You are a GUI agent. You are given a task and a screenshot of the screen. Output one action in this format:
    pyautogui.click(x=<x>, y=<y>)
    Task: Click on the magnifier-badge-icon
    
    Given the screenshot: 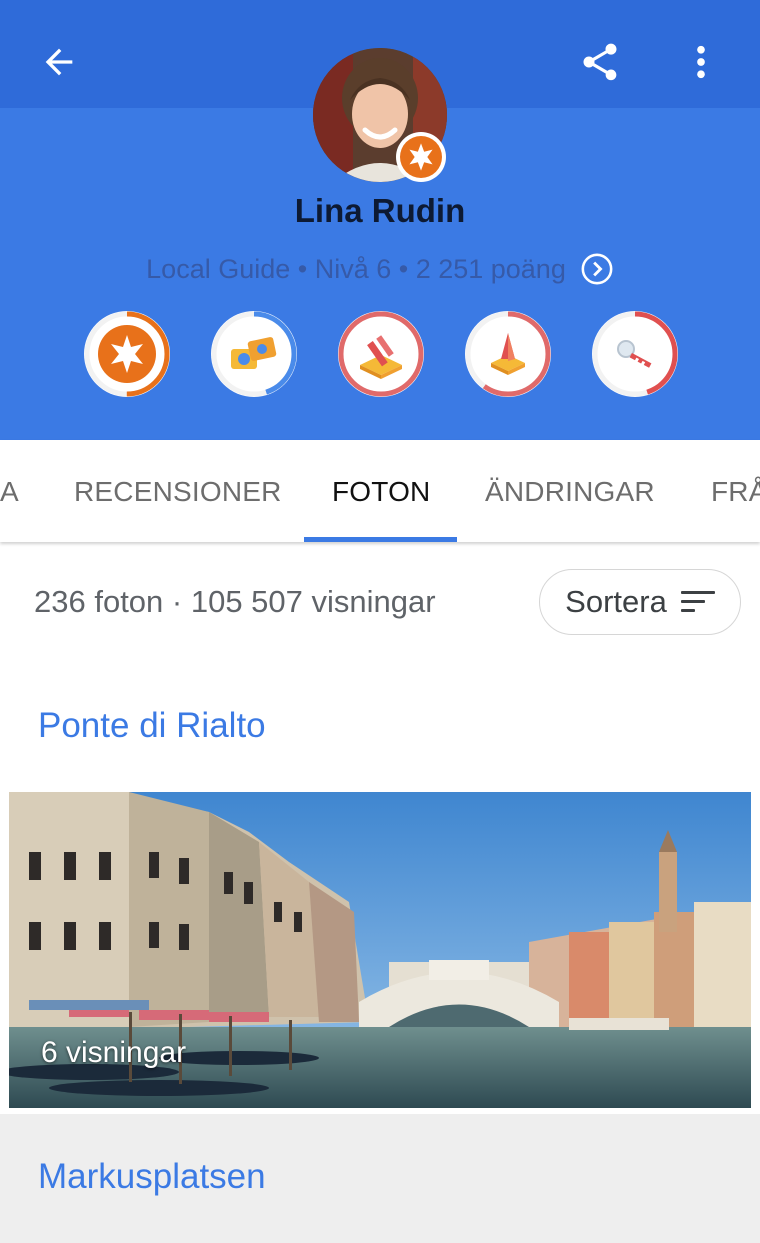 What is the action you would take?
    pyautogui.click(x=635, y=354)
    